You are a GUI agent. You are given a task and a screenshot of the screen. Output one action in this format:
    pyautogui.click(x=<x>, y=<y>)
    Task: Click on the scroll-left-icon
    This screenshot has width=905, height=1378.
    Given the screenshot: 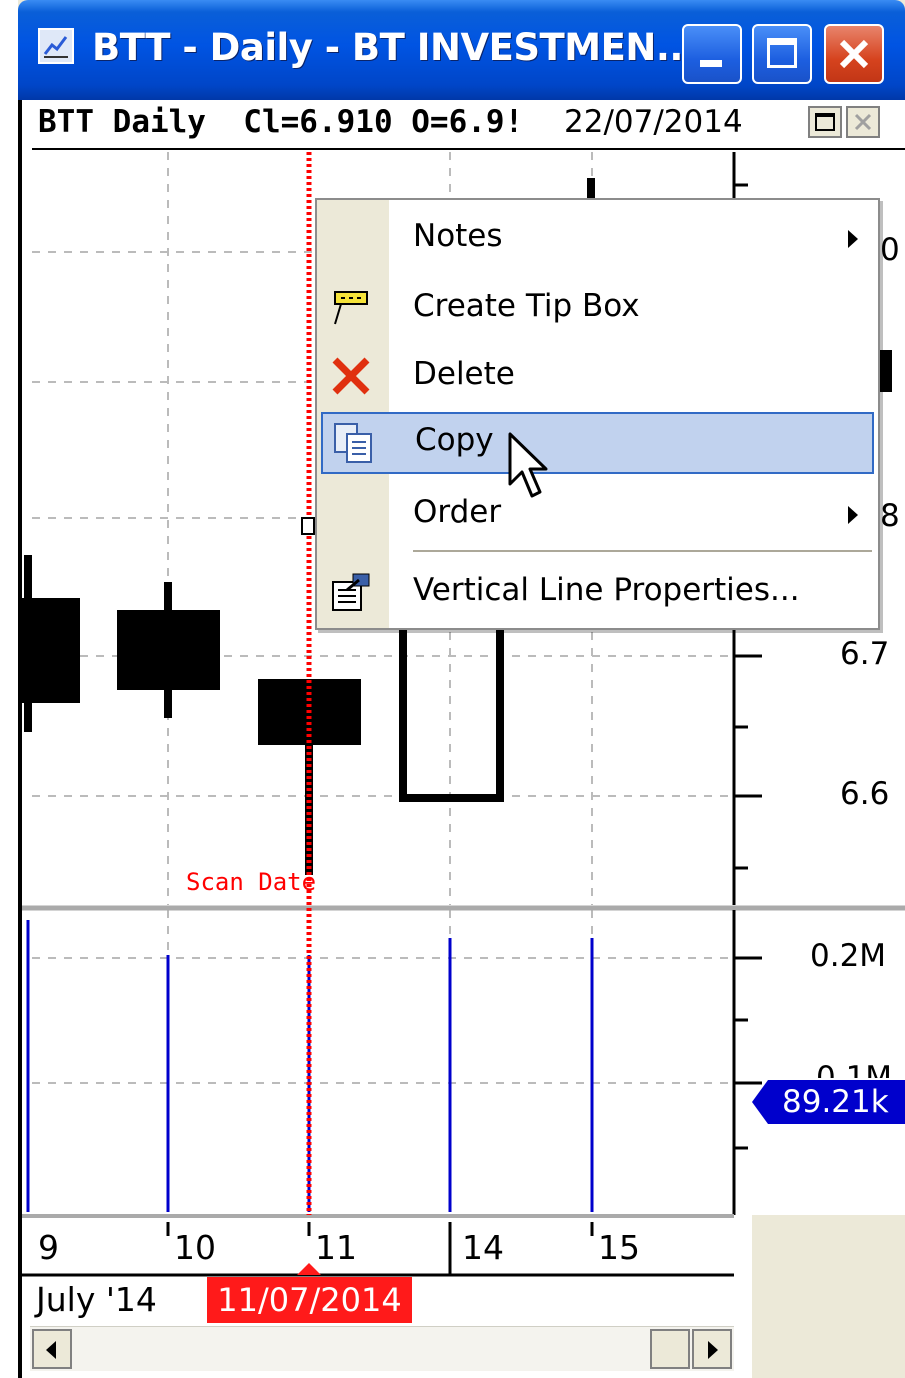 What is the action you would take?
    pyautogui.click(x=51, y=1350)
    